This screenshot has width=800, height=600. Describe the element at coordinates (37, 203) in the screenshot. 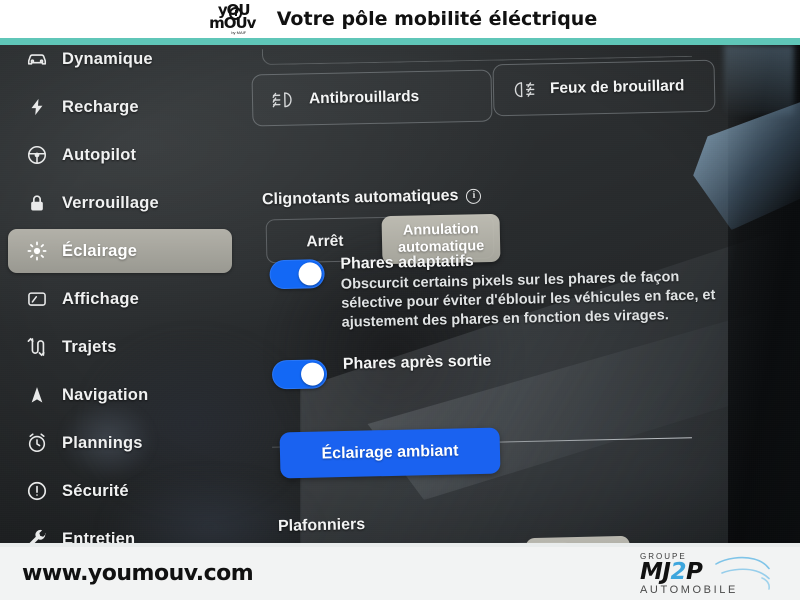

I see `lock-icon` at that location.